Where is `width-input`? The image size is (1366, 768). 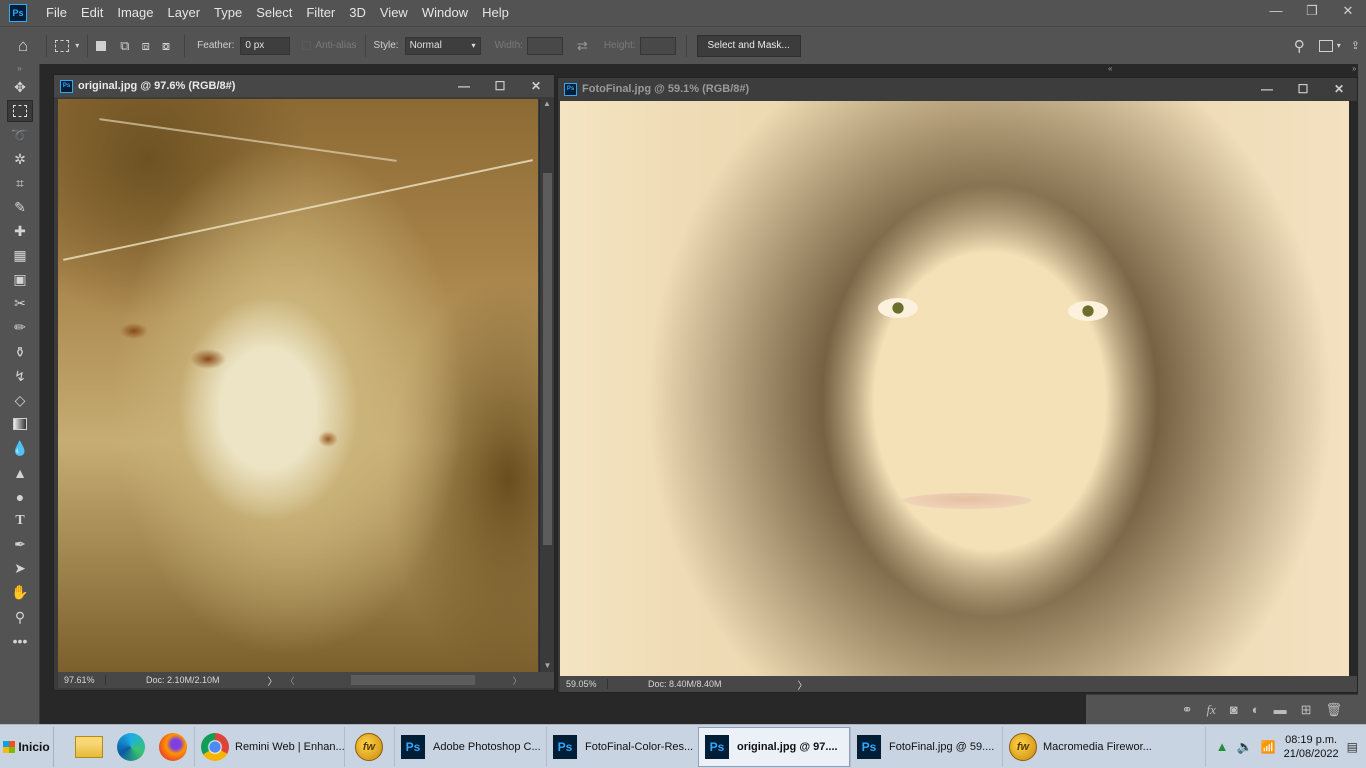 width-input is located at coordinates (544, 45).